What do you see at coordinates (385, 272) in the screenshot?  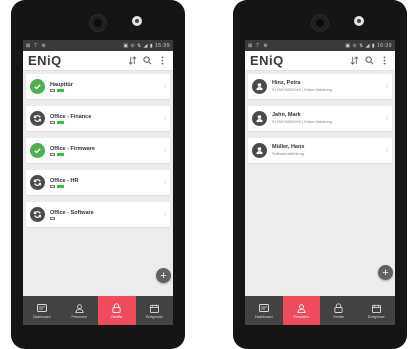 I see `add-person-button: +` at bounding box center [385, 272].